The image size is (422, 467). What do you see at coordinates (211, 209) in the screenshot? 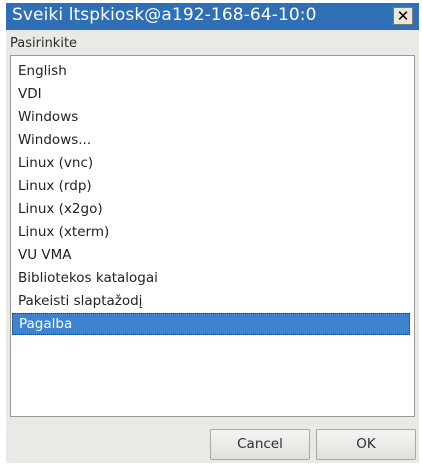
I see `list-item-linux-x2go: Linux (x2go)` at bounding box center [211, 209].